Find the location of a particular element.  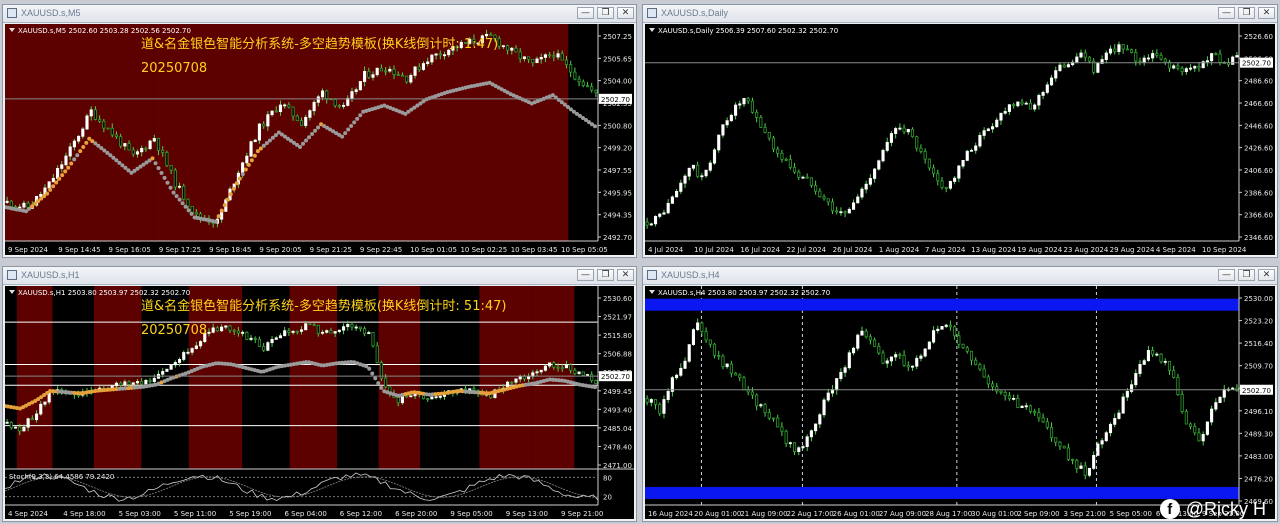

chart-window-icon is located at coordinates (652, 13).